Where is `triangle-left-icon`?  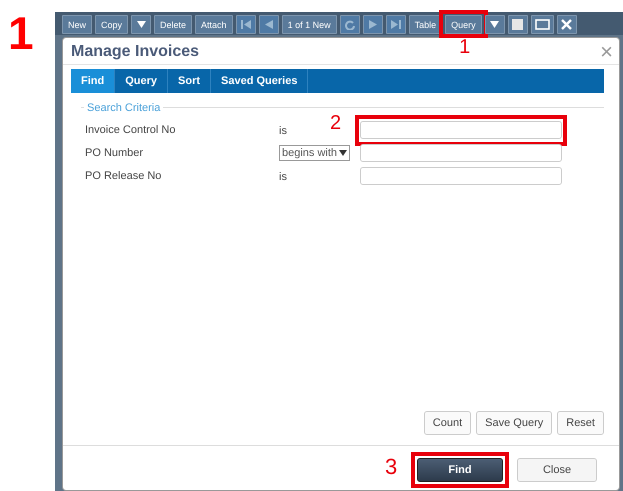
triangle-left-icon is located at coordinates (268, 24).